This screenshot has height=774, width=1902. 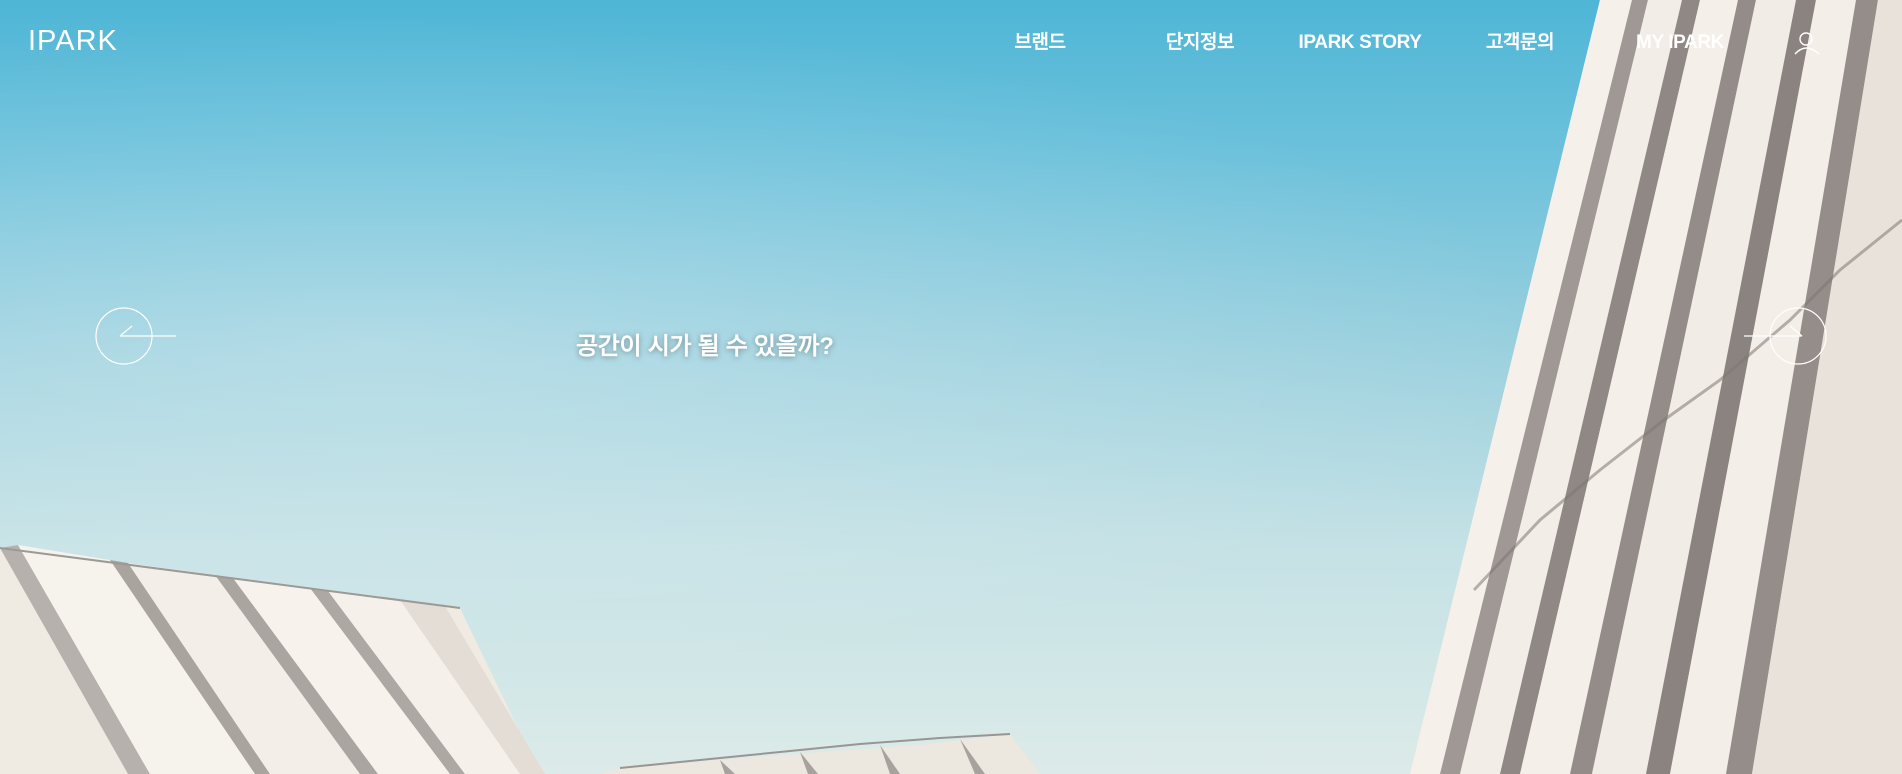 I want to click on nav-item-complex-info: 단지정보, so click(x=1200, y=43).